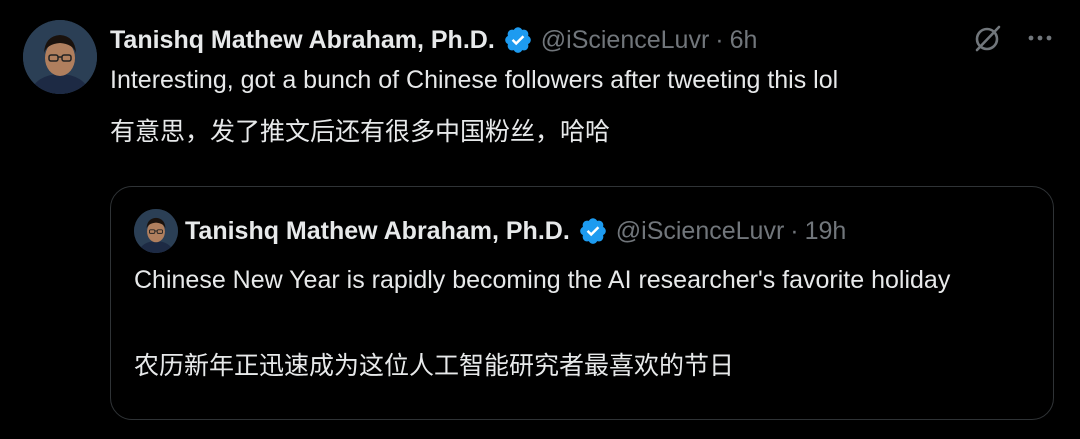  What do you see at coordinates (360, 132) in the screenshot?
I see `tweet-text-translation: 有意思，发了推文后还有很多中国粉丝，哈哈` at bounding box center [360, 132].